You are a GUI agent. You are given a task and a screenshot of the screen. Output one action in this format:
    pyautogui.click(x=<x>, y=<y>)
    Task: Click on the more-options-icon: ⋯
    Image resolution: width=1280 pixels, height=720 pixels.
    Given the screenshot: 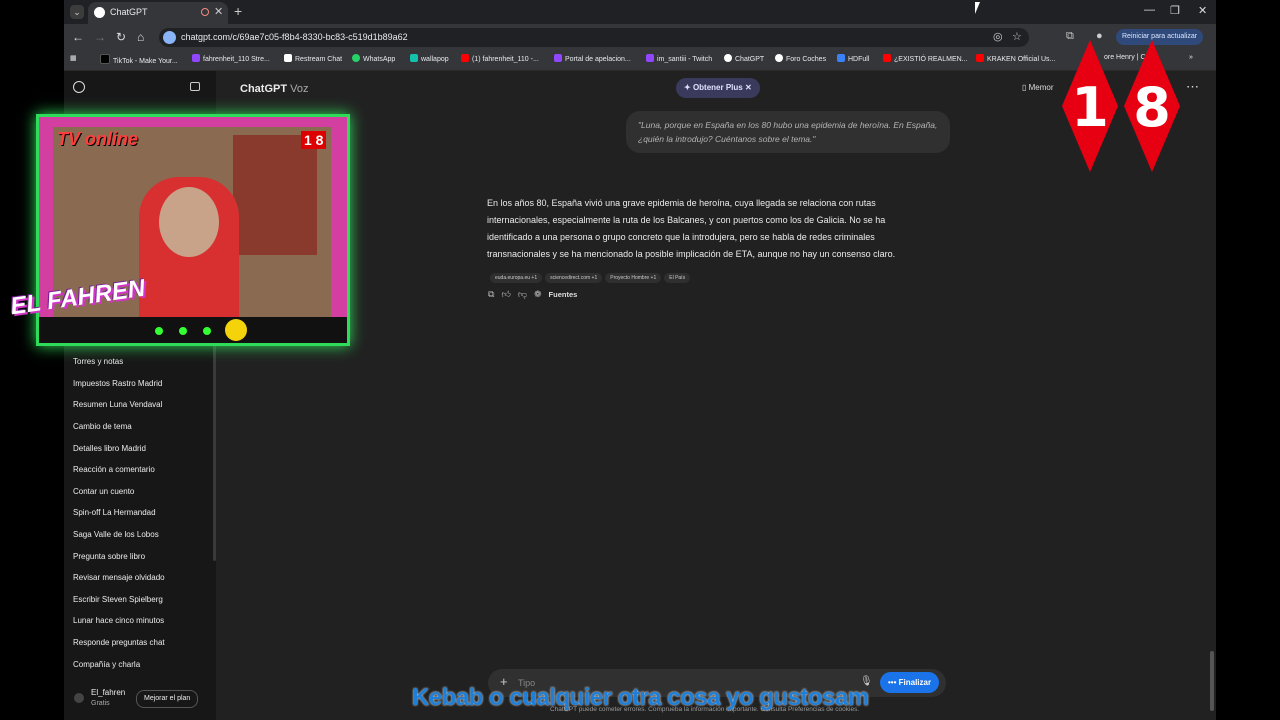 What is the action you would take?
    pyautogui.click(x=1192, y=87)
    